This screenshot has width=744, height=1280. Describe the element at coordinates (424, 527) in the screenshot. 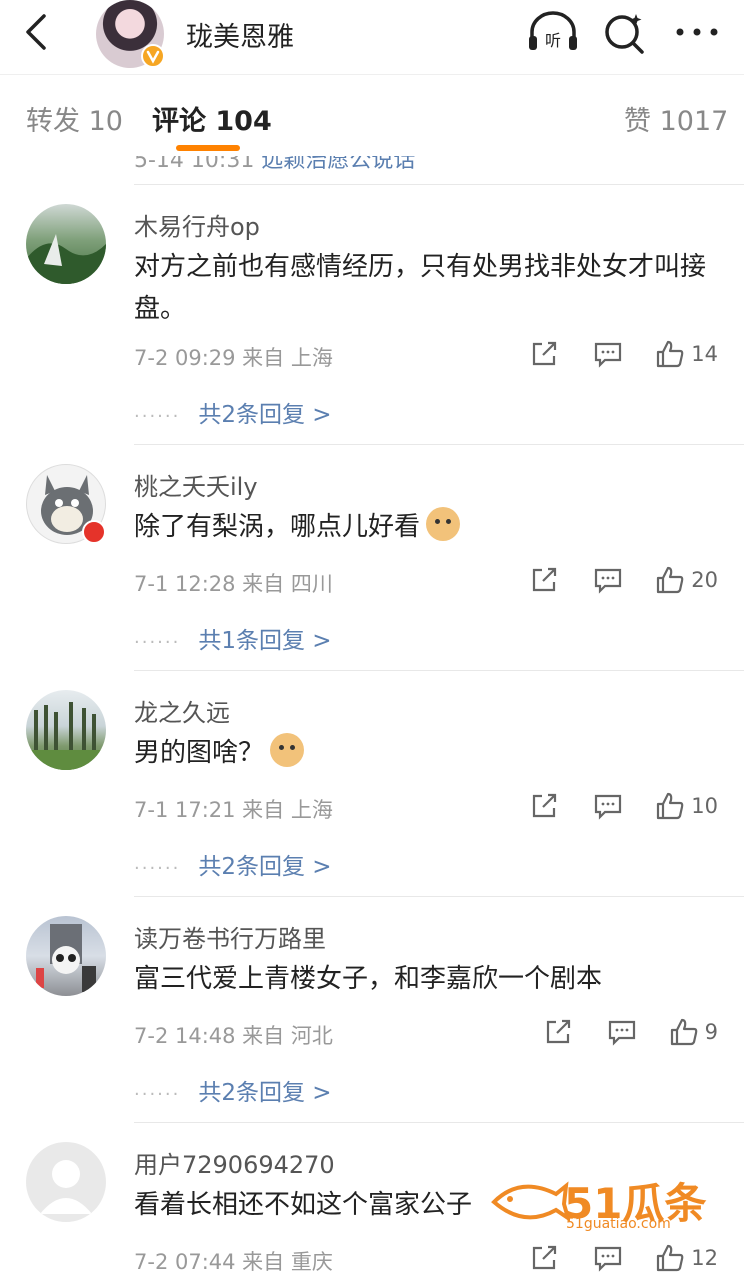

I see `comment-text: 除了有梨涡，哪点儿好看` at that location.